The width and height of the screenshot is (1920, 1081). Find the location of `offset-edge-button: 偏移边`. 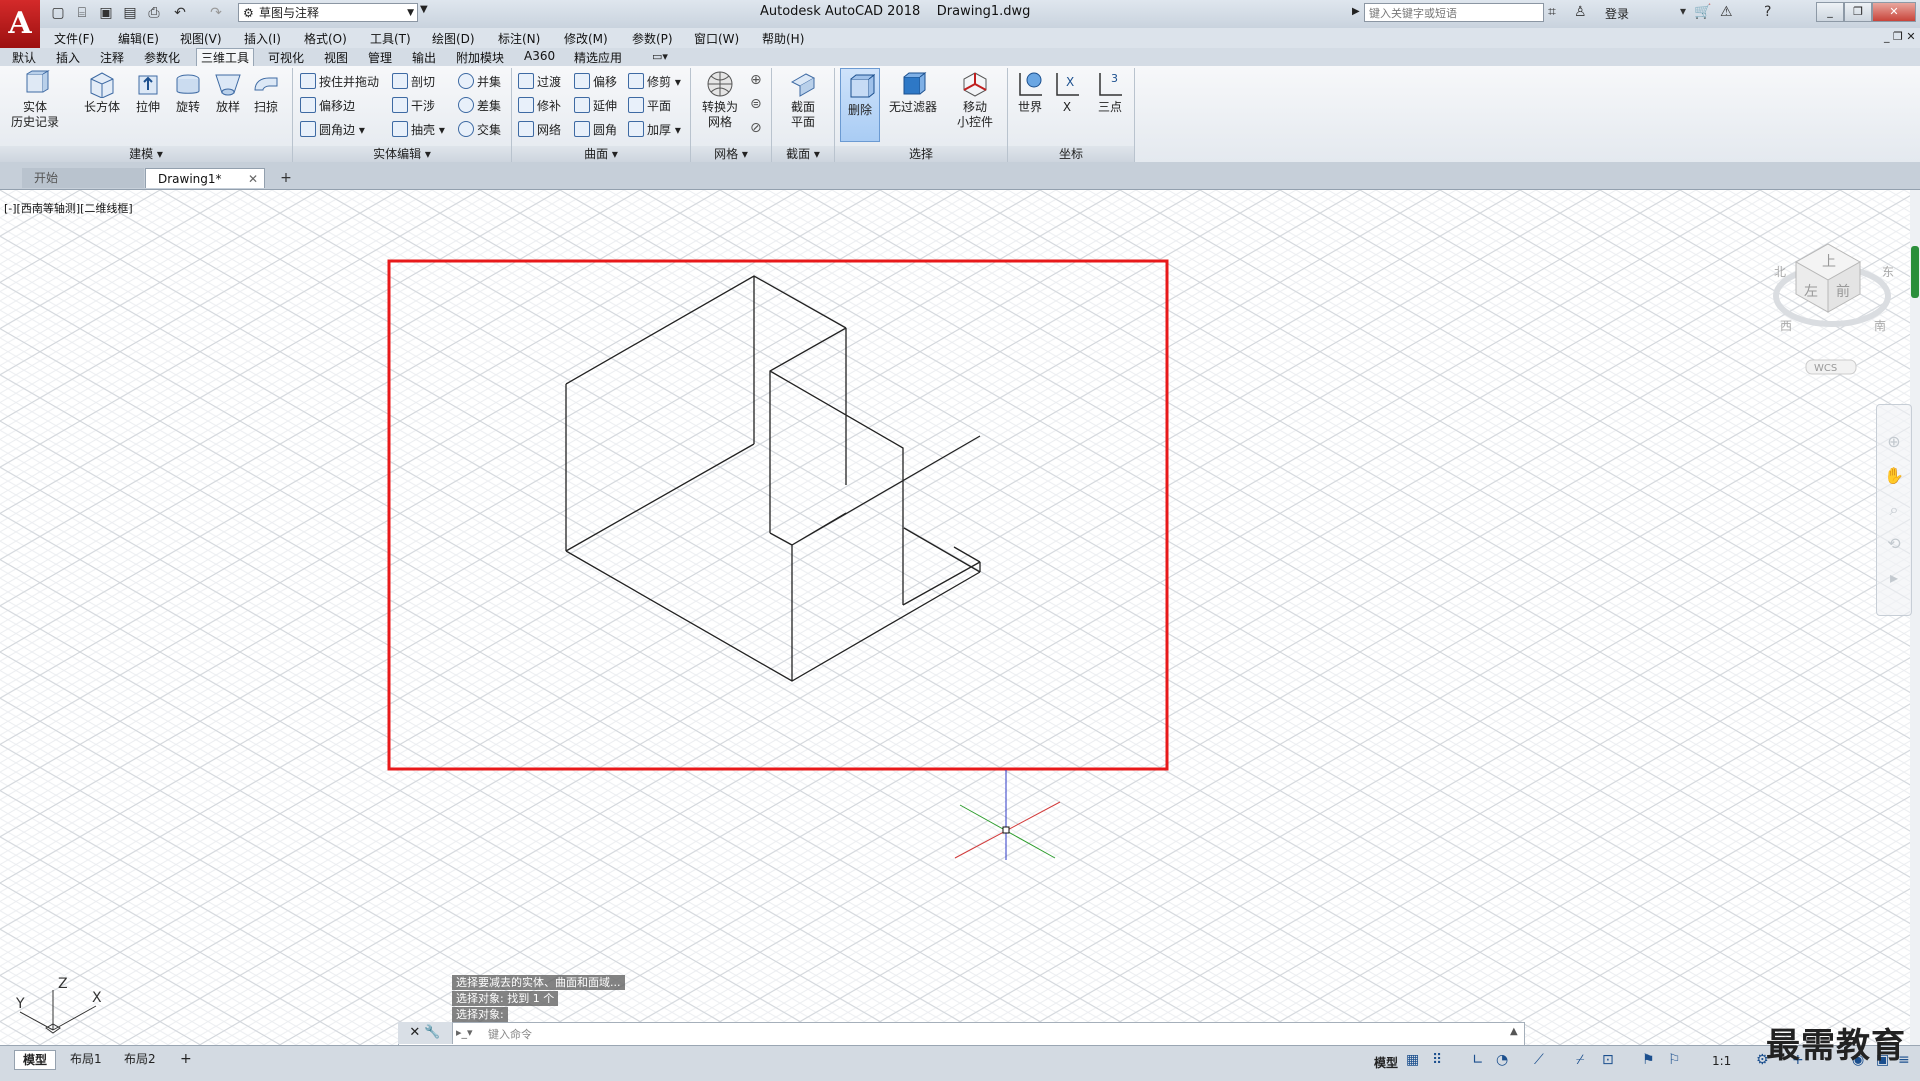

offset-edge-button: 偏移边 is located at coordinates (327, 106).